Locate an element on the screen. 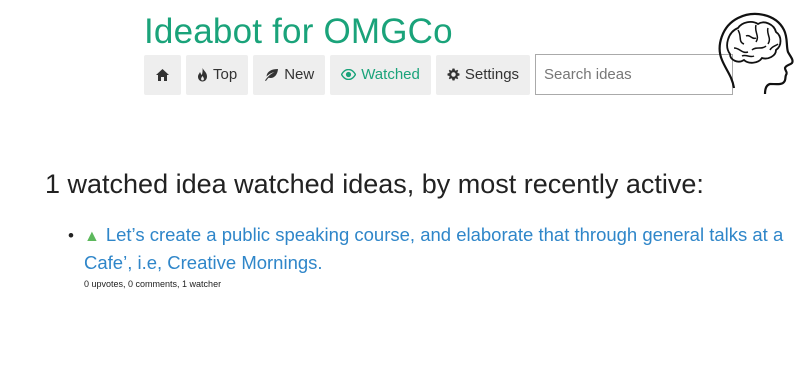 The width and height of the screenshot is (798, 390). idea-meta: 0 upvotes, 0 comments, 1 watcher is located at coordinates (153, 284).